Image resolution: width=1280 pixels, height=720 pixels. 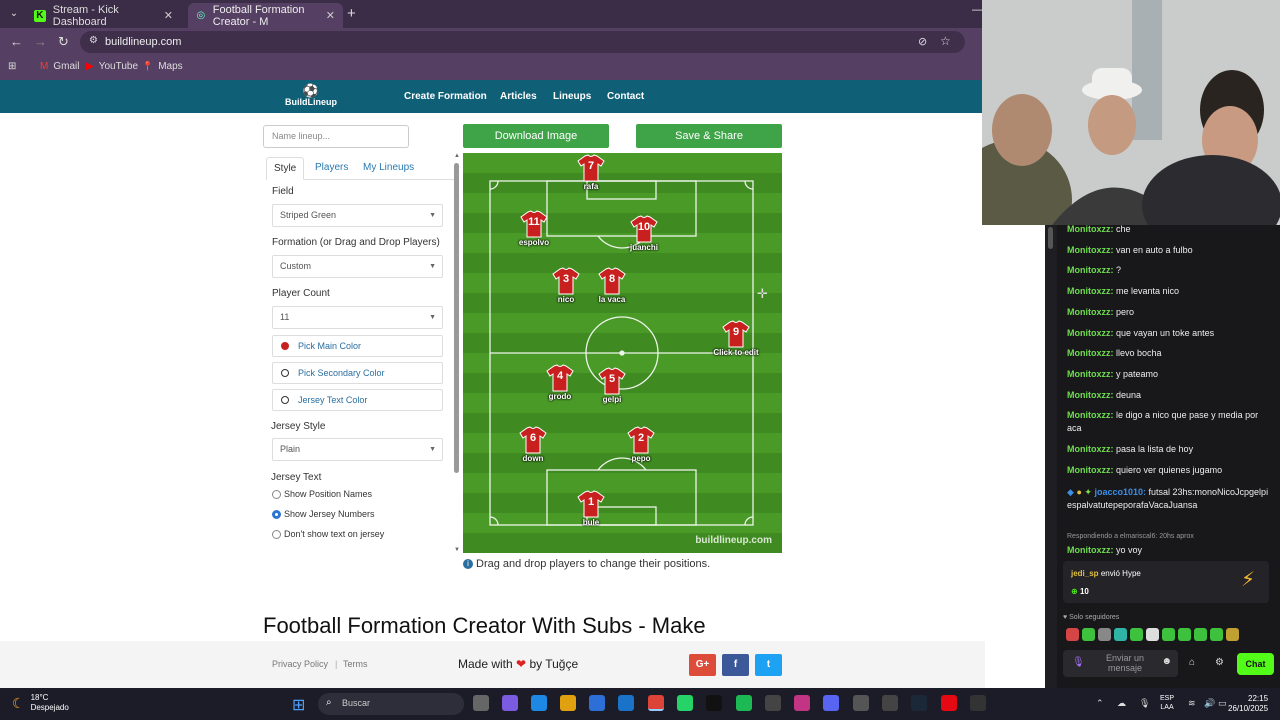 What do you see at coordinates (40, 703) in the screenshot?
I see `weather-widget: ☾ 18°C Despejado` at bounding box center [40, 703].